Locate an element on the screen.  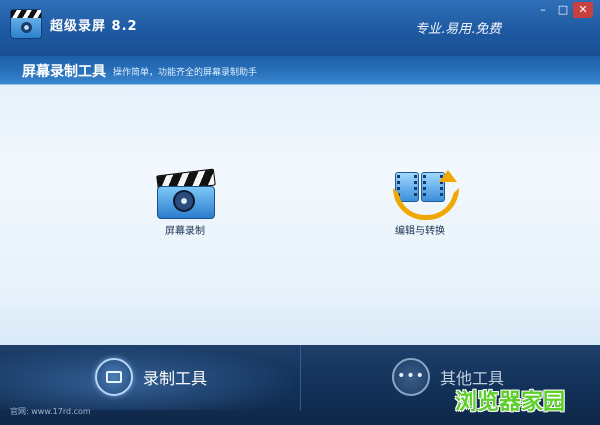
tab-divider is located at coordinates (300, 377).